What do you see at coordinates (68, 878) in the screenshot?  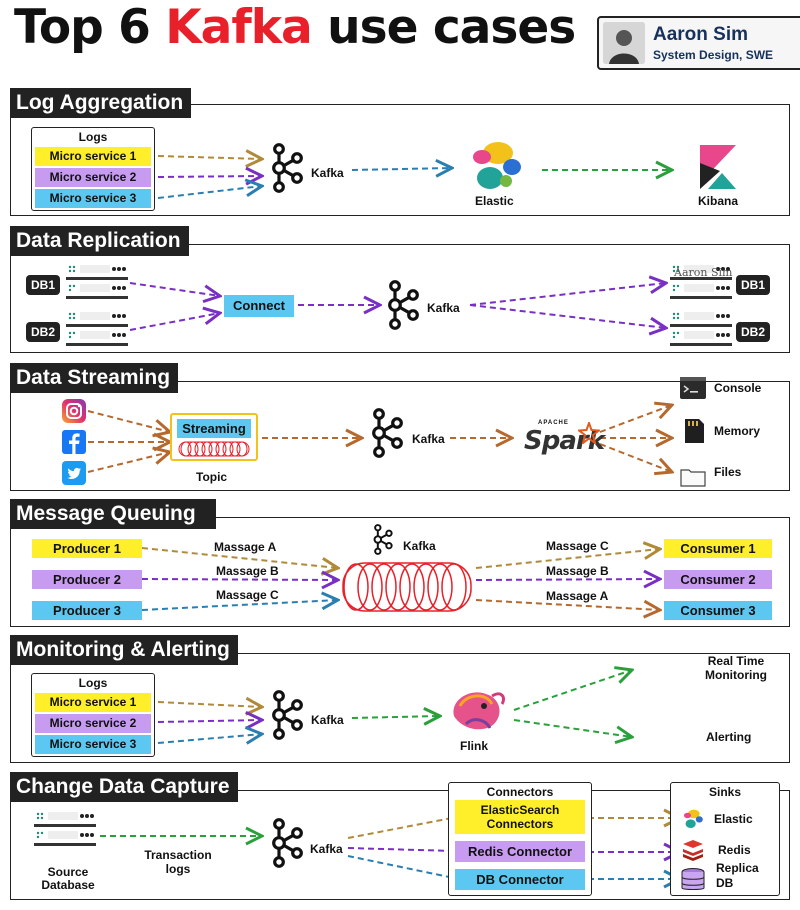 I see `source-database-label: Source Database` at bounding box center [68, 878].